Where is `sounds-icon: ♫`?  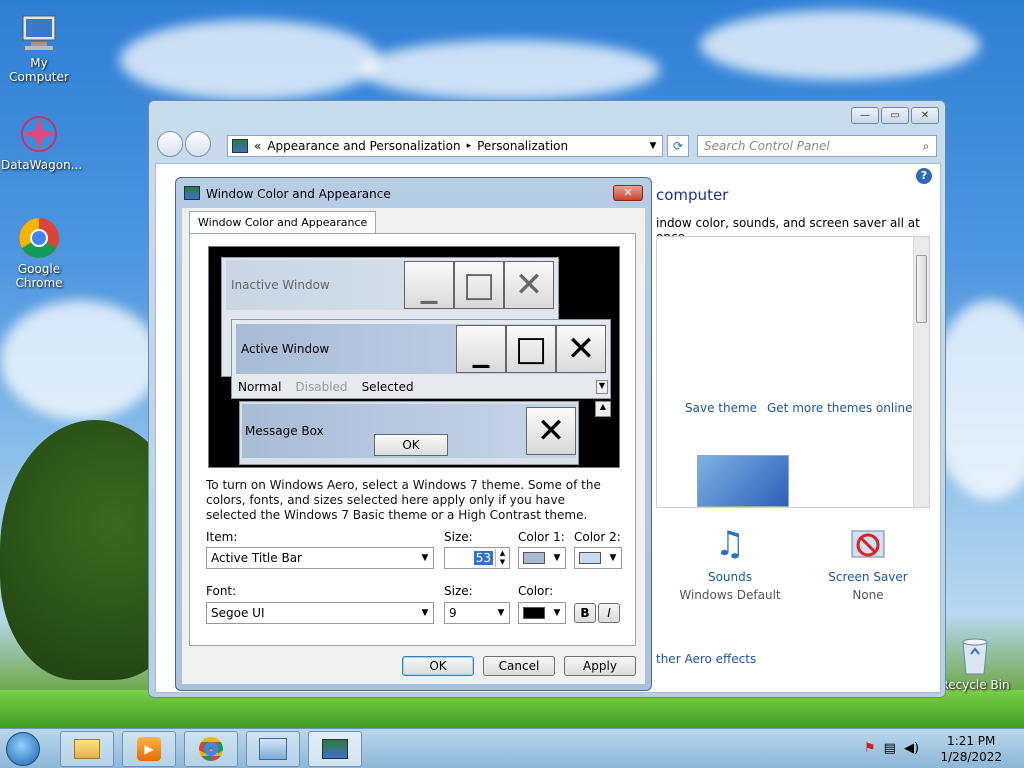
sounds-icon: ♫ is located at coordinates (730, 544).